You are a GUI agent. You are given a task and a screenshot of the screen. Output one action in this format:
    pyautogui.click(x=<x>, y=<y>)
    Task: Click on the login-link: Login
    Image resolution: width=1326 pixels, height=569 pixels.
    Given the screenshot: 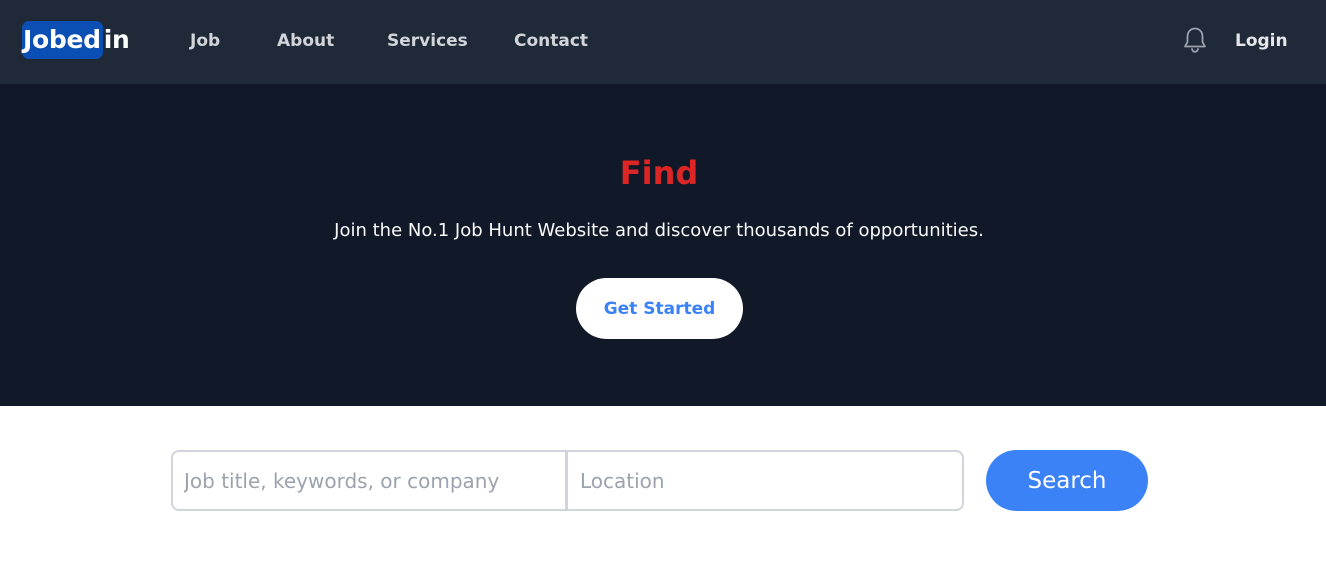 What is the action you would take?
    pyautogui.click(x=1261, y=41)
    